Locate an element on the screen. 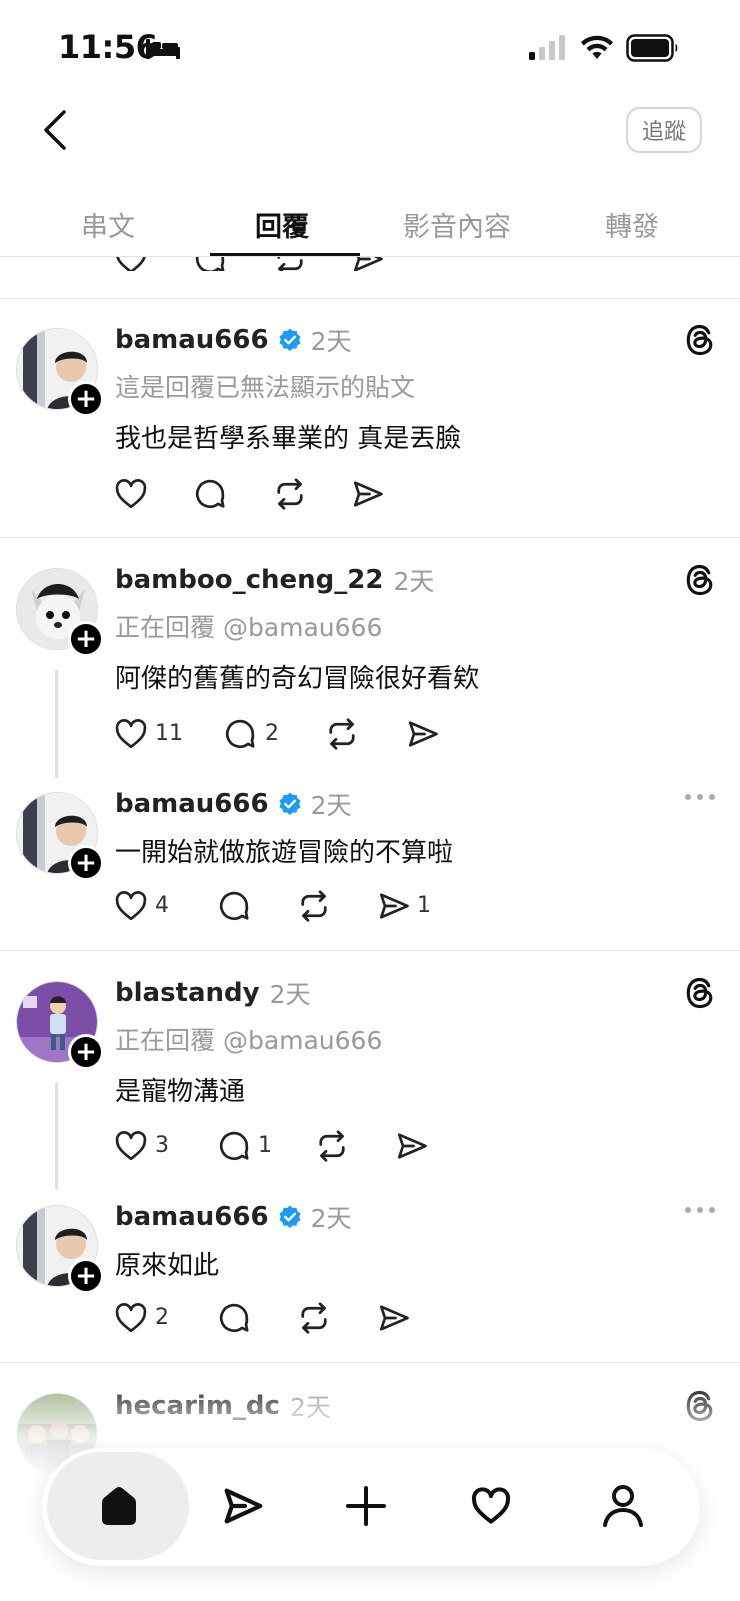  post-text: 是寵物溝通 is located at coordinates (180, 1092).